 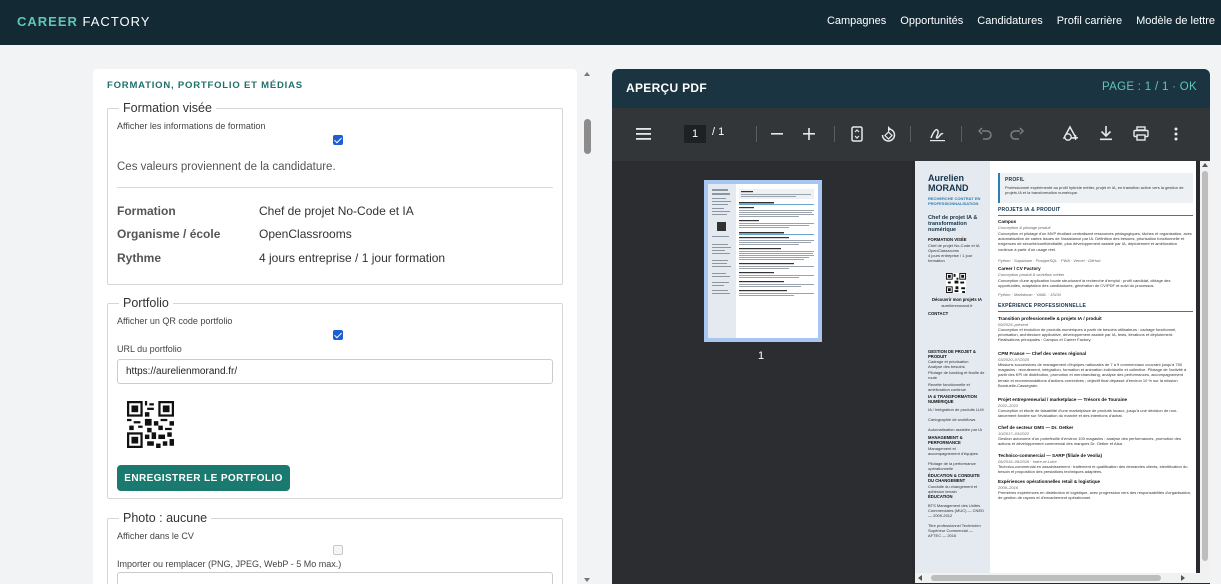 I want to click on pdf-scroll-left-icon, so click(x=920, y=578).